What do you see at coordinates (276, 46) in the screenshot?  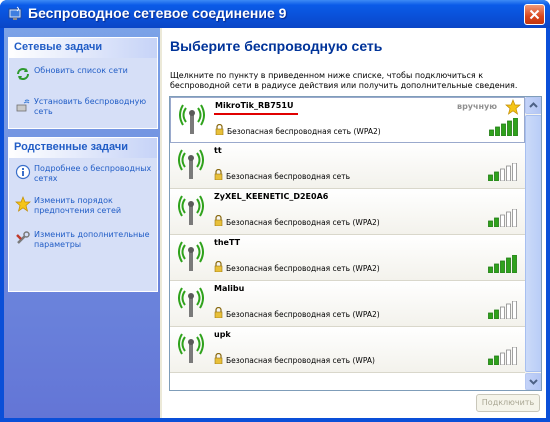 I see `page-title: Выберите беспроводную сеть` at bounding box center [276, 46].